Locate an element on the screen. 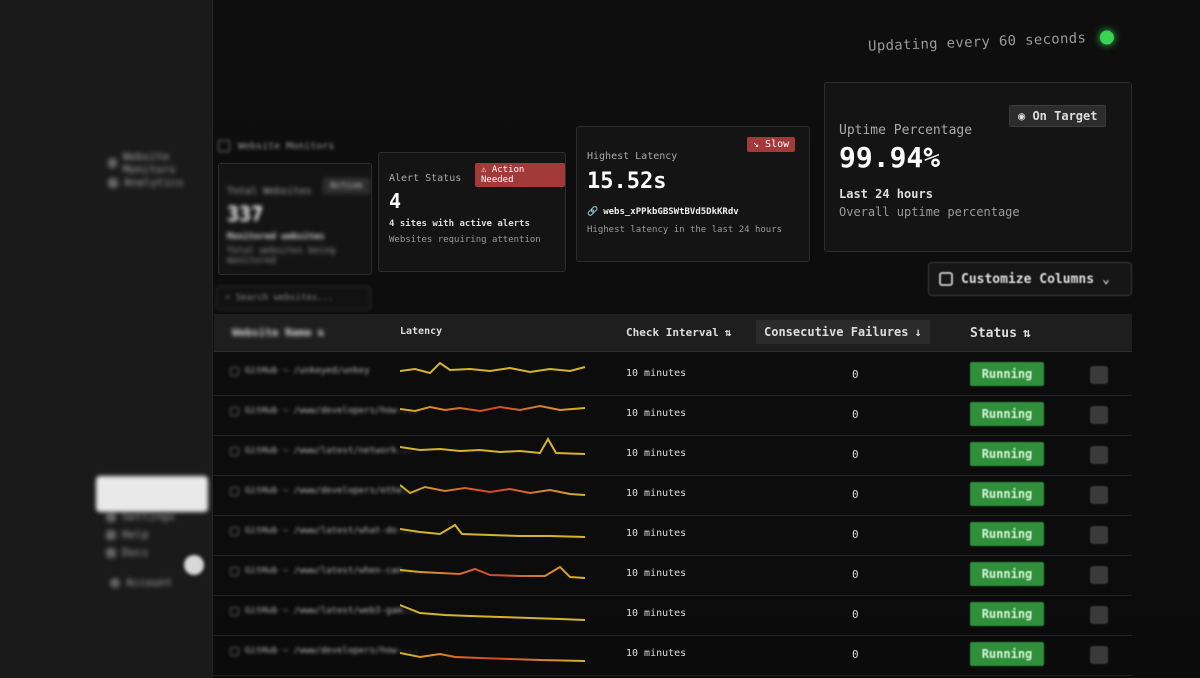  website-id-link: 🔗 webs_xPPkbGBSWtBVd5DkKRdv is located at coordinates (663, 212).